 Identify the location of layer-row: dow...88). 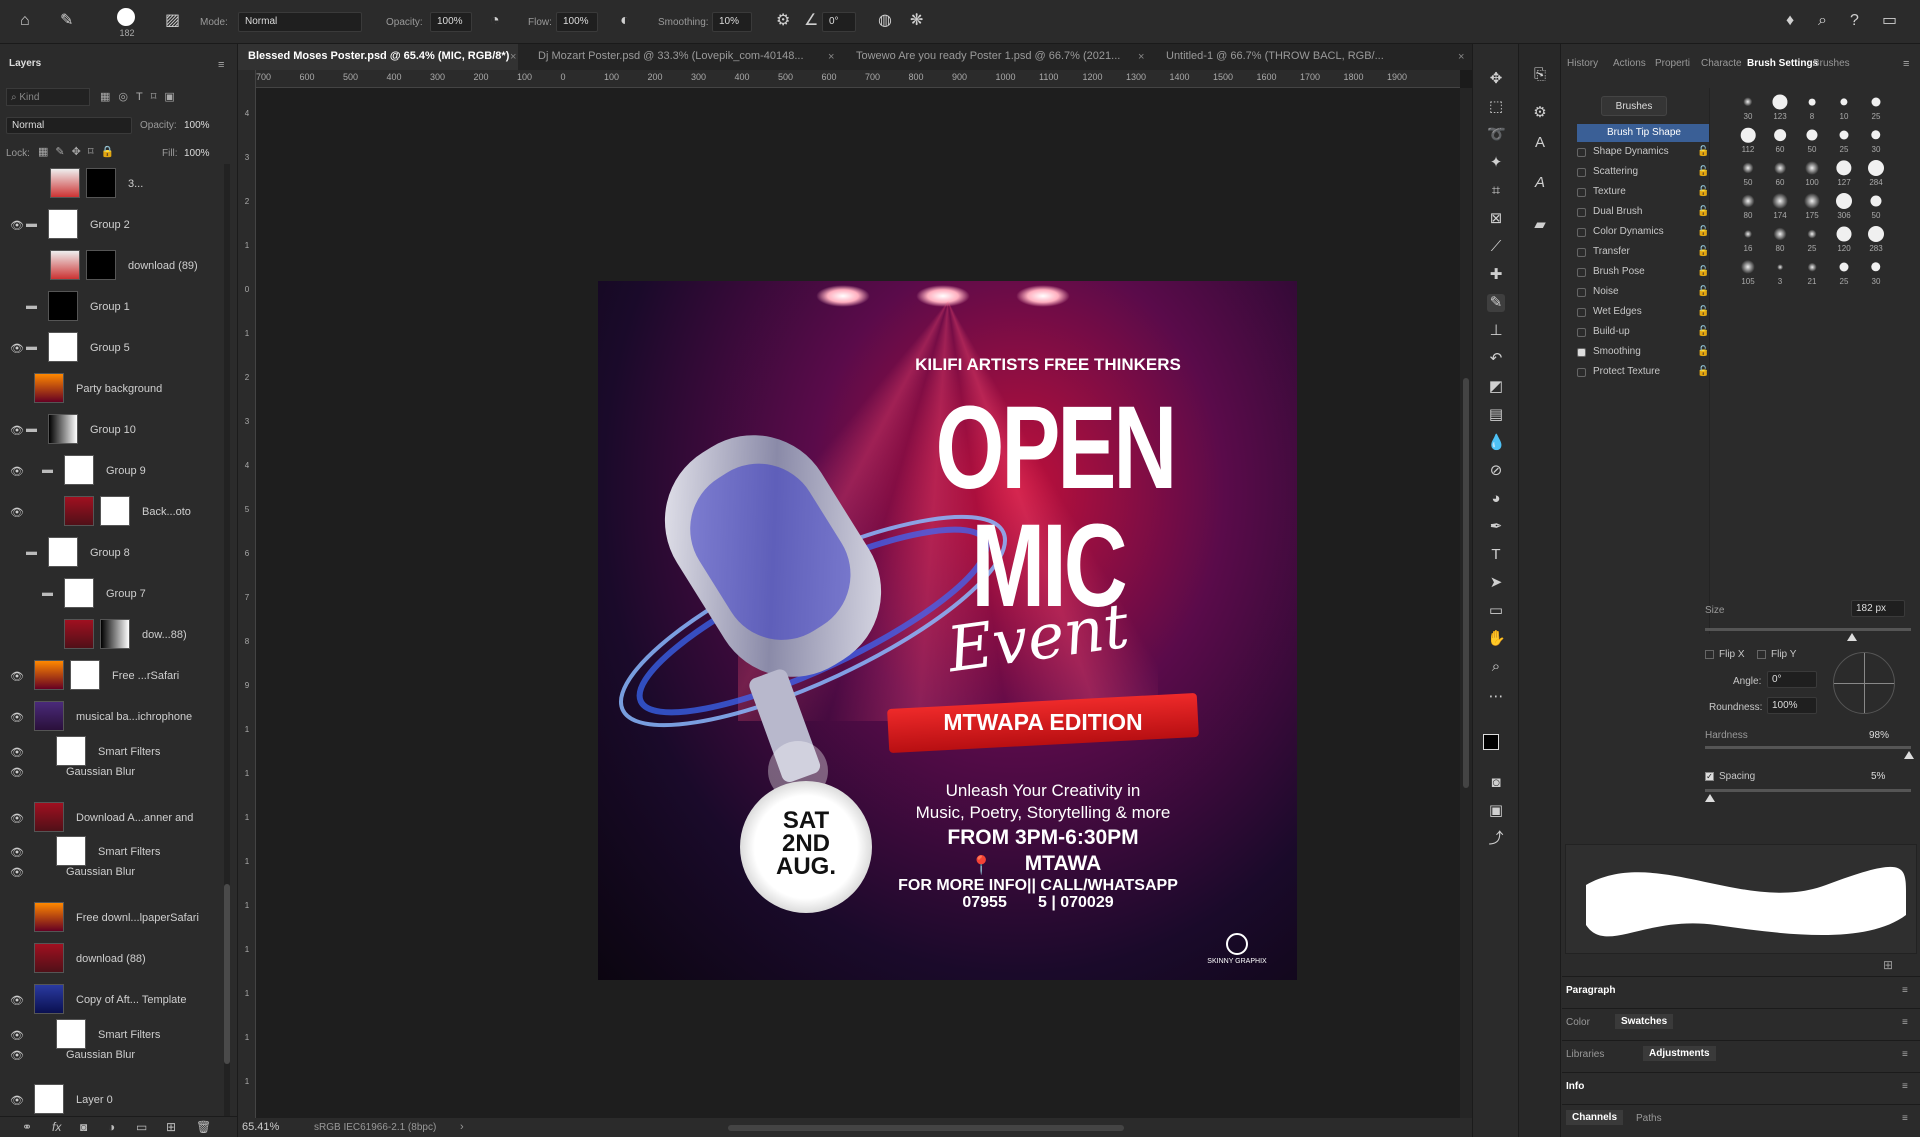
(111, 635).